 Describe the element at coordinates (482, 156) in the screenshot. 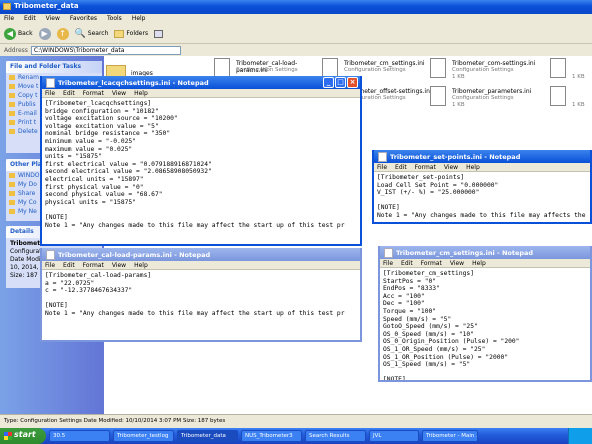

I see `notepad-title-bar: Tribometer_set-points.ini - Notepad` at that location.